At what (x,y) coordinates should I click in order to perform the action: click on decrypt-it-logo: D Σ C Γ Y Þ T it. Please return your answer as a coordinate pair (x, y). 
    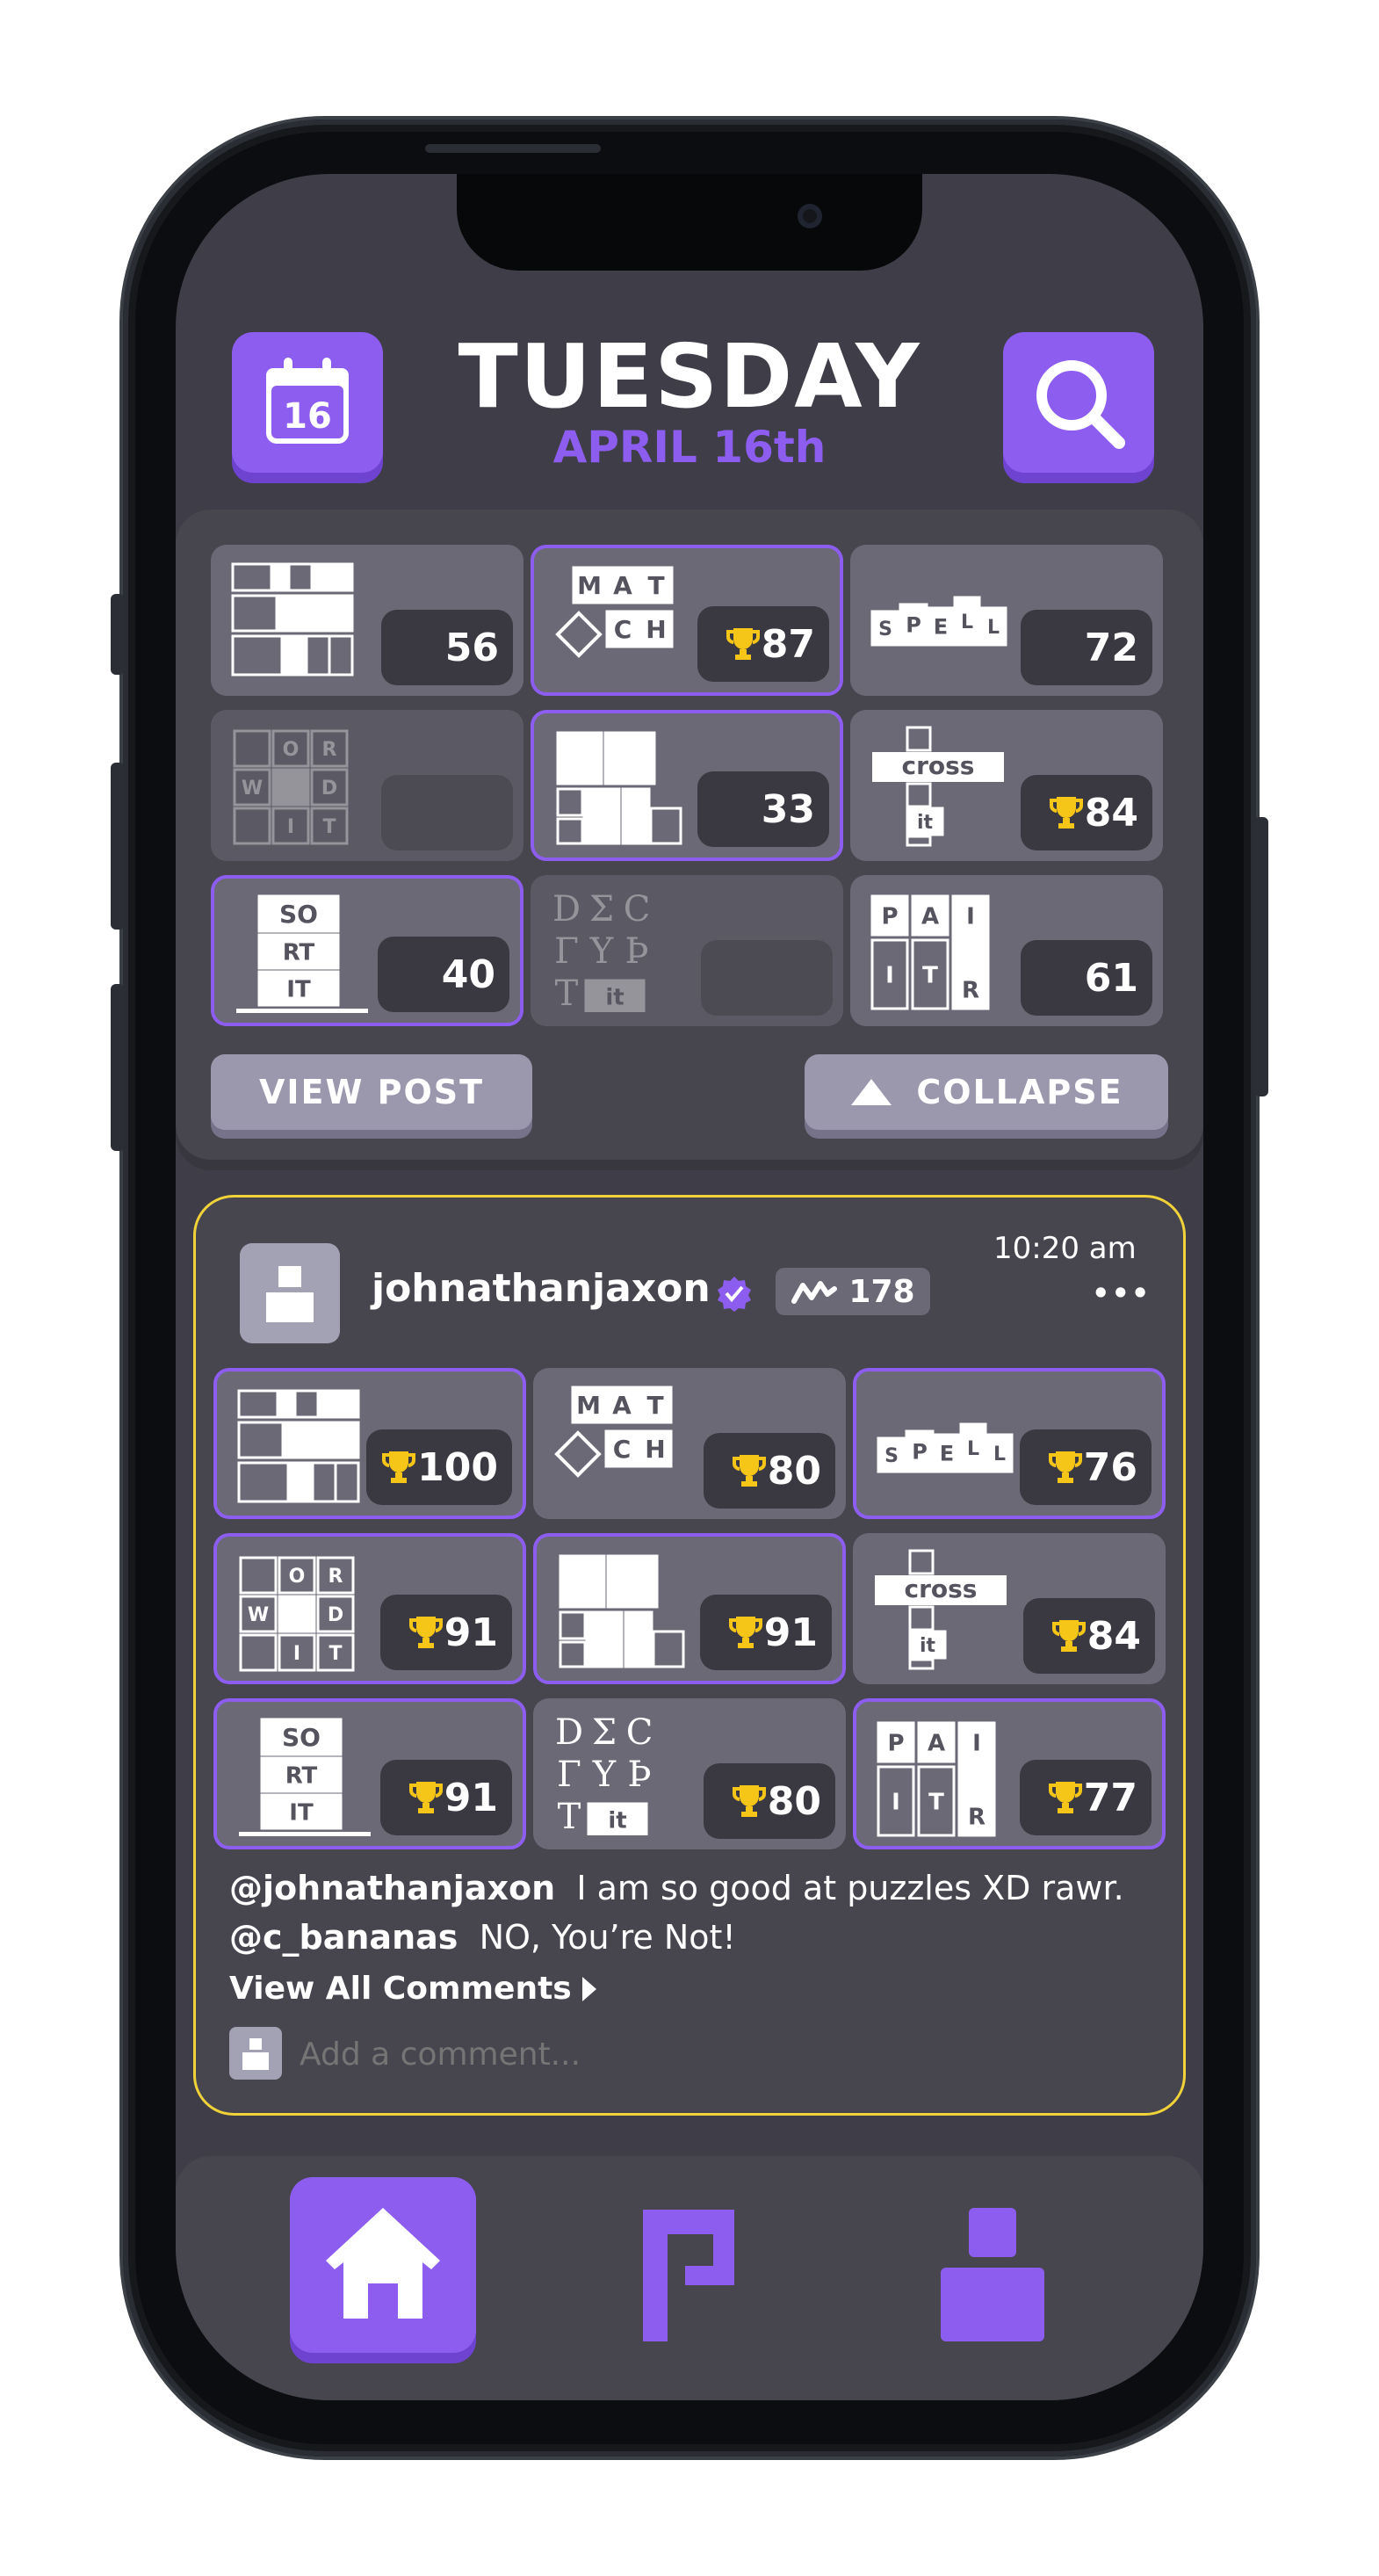
    Looking at the image, I should click on (604, 1773).